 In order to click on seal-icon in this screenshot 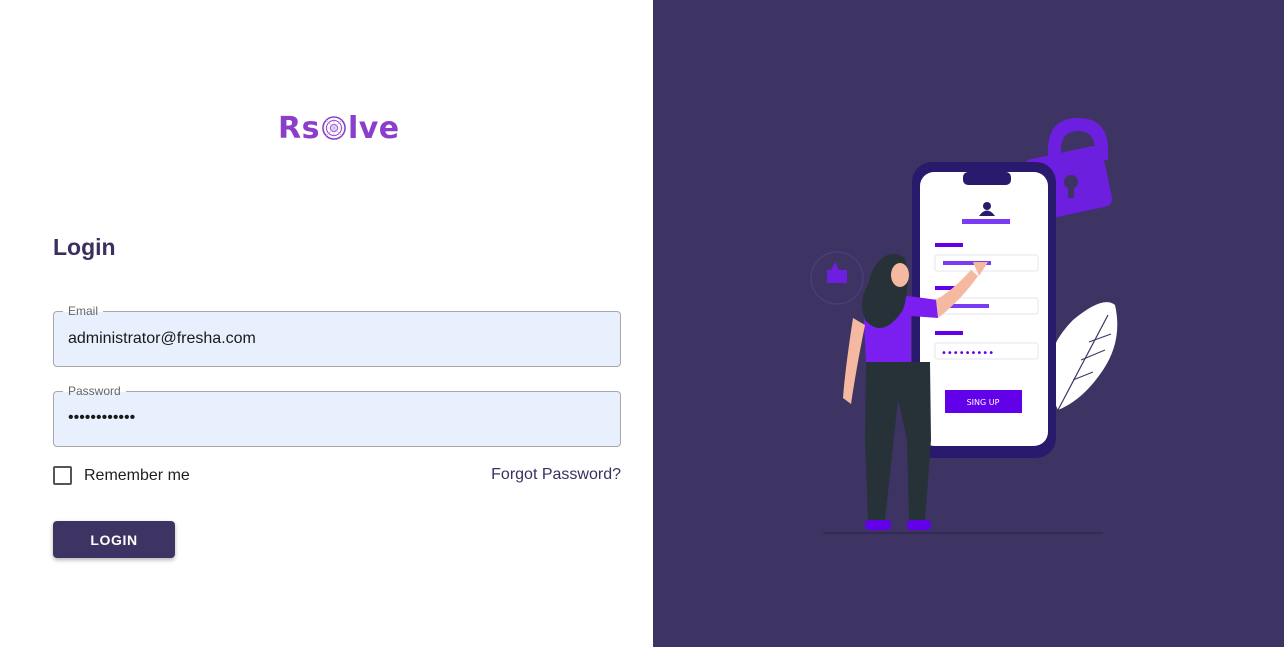, I will do `click(334, 128)`.